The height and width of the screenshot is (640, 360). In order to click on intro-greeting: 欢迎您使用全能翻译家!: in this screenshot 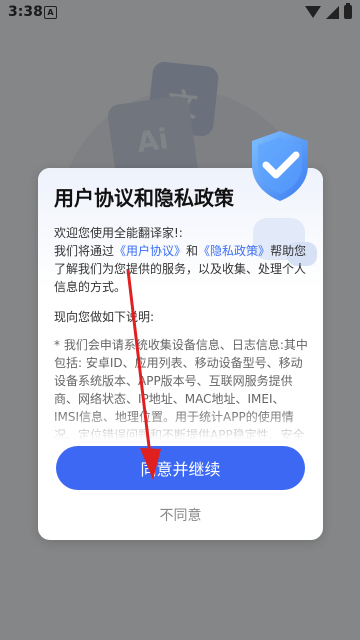, I will do `click(118, 233)`.